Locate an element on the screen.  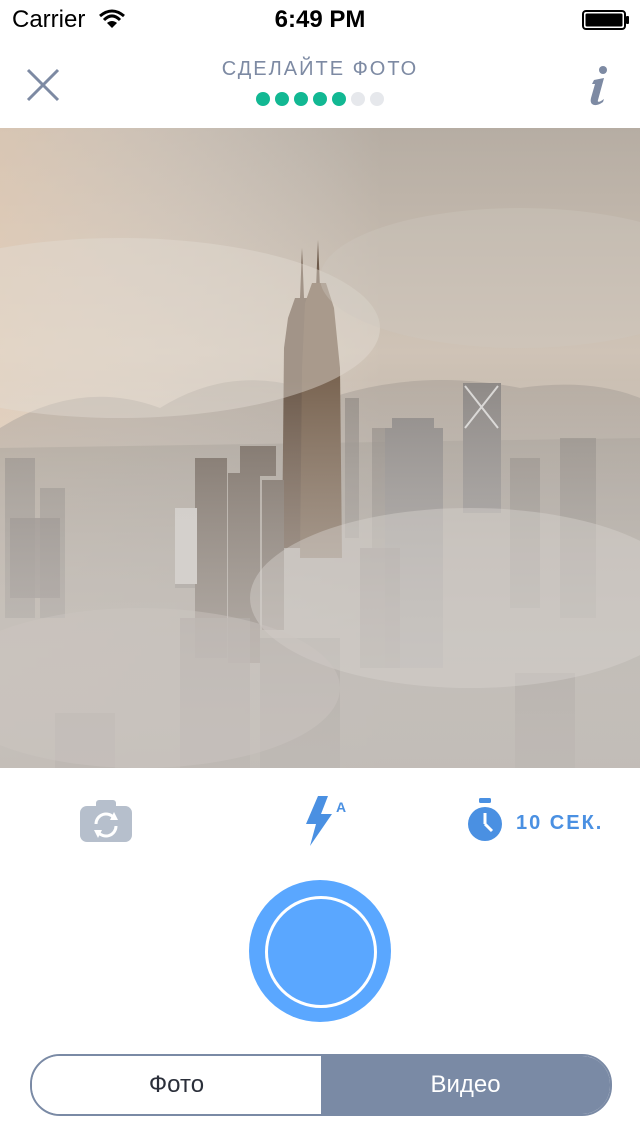
timer-label: 10 СЕК. is located at coordinates (559, 823).